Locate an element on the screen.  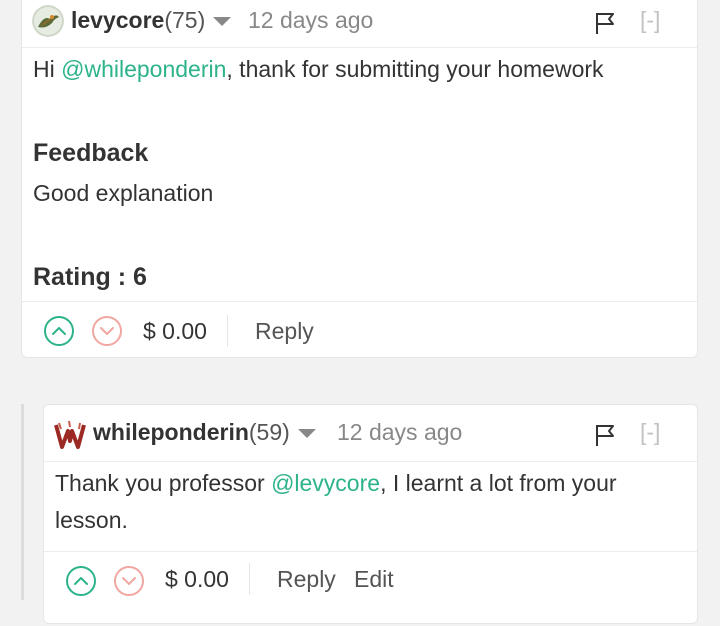
comment-header: whileponderin(59) 12 days ago [-] is located at coordinates (370, 433).